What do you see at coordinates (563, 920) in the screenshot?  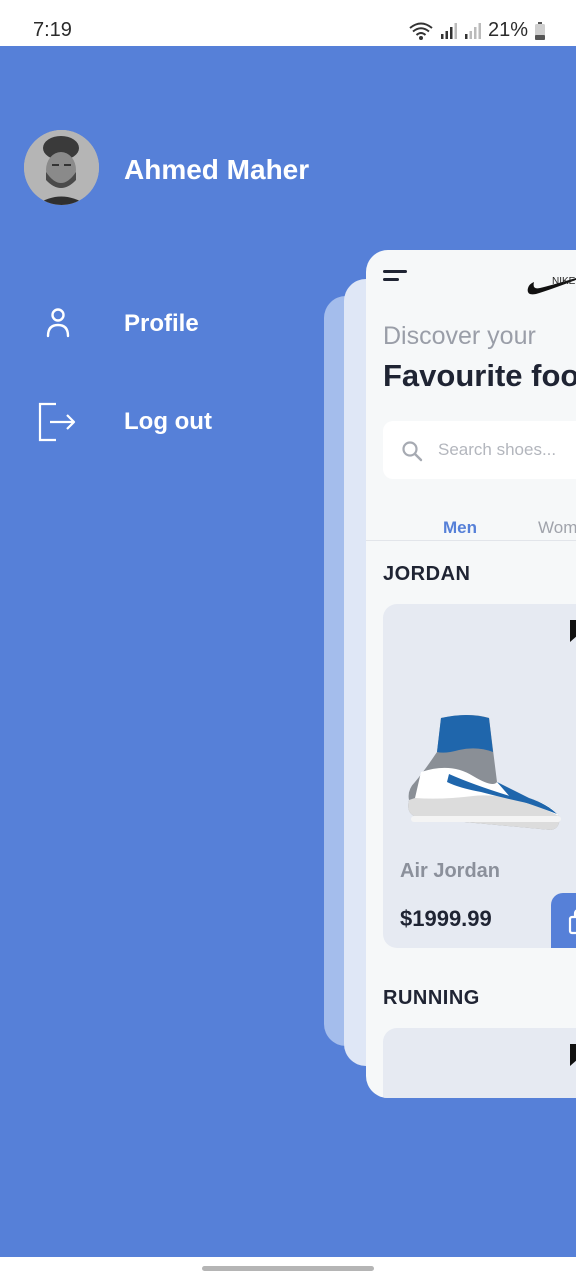 I see `add-to-cart-button` at bounding box center [563, 920].